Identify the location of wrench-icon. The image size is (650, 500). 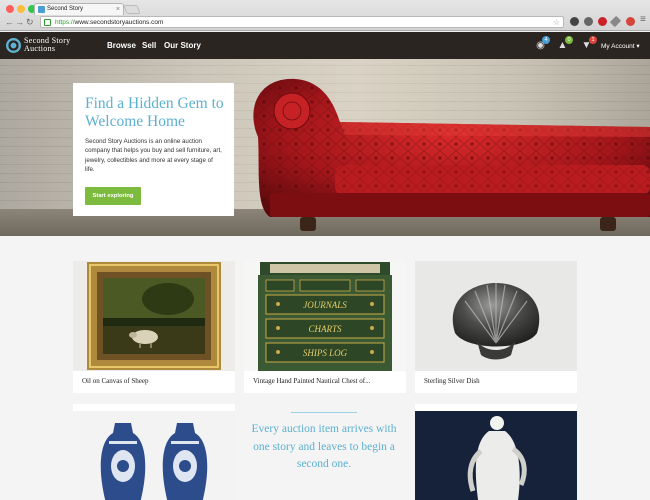
(615, 21).